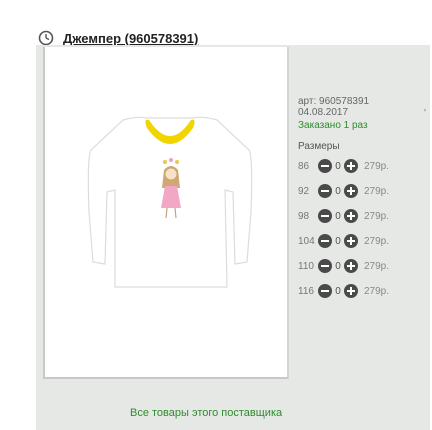  I want to click on size-label: 92, so click(304, 191).